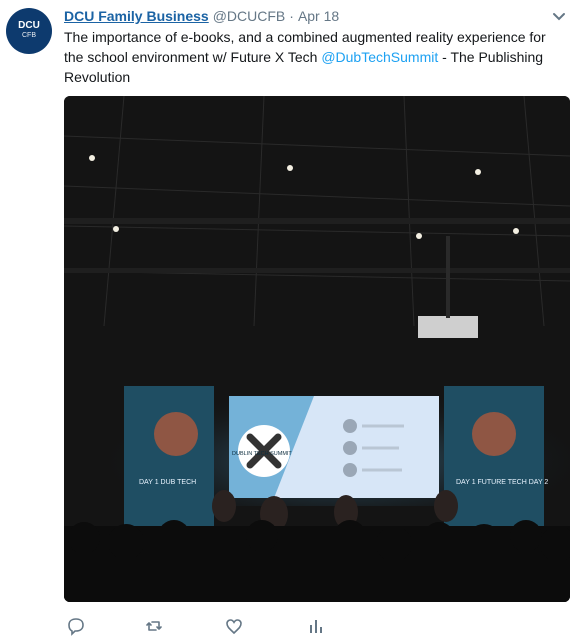  I want to click on avatar: DCU CFB, so click(29, 31).